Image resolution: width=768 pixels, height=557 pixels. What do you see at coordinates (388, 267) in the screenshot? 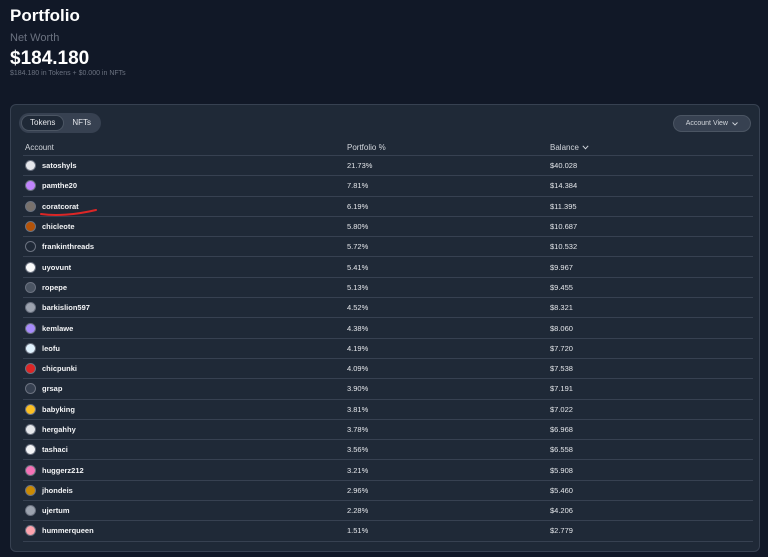
I see `table-row: uyovunt 5.41% $9.967` at bounding box center [388, 267].